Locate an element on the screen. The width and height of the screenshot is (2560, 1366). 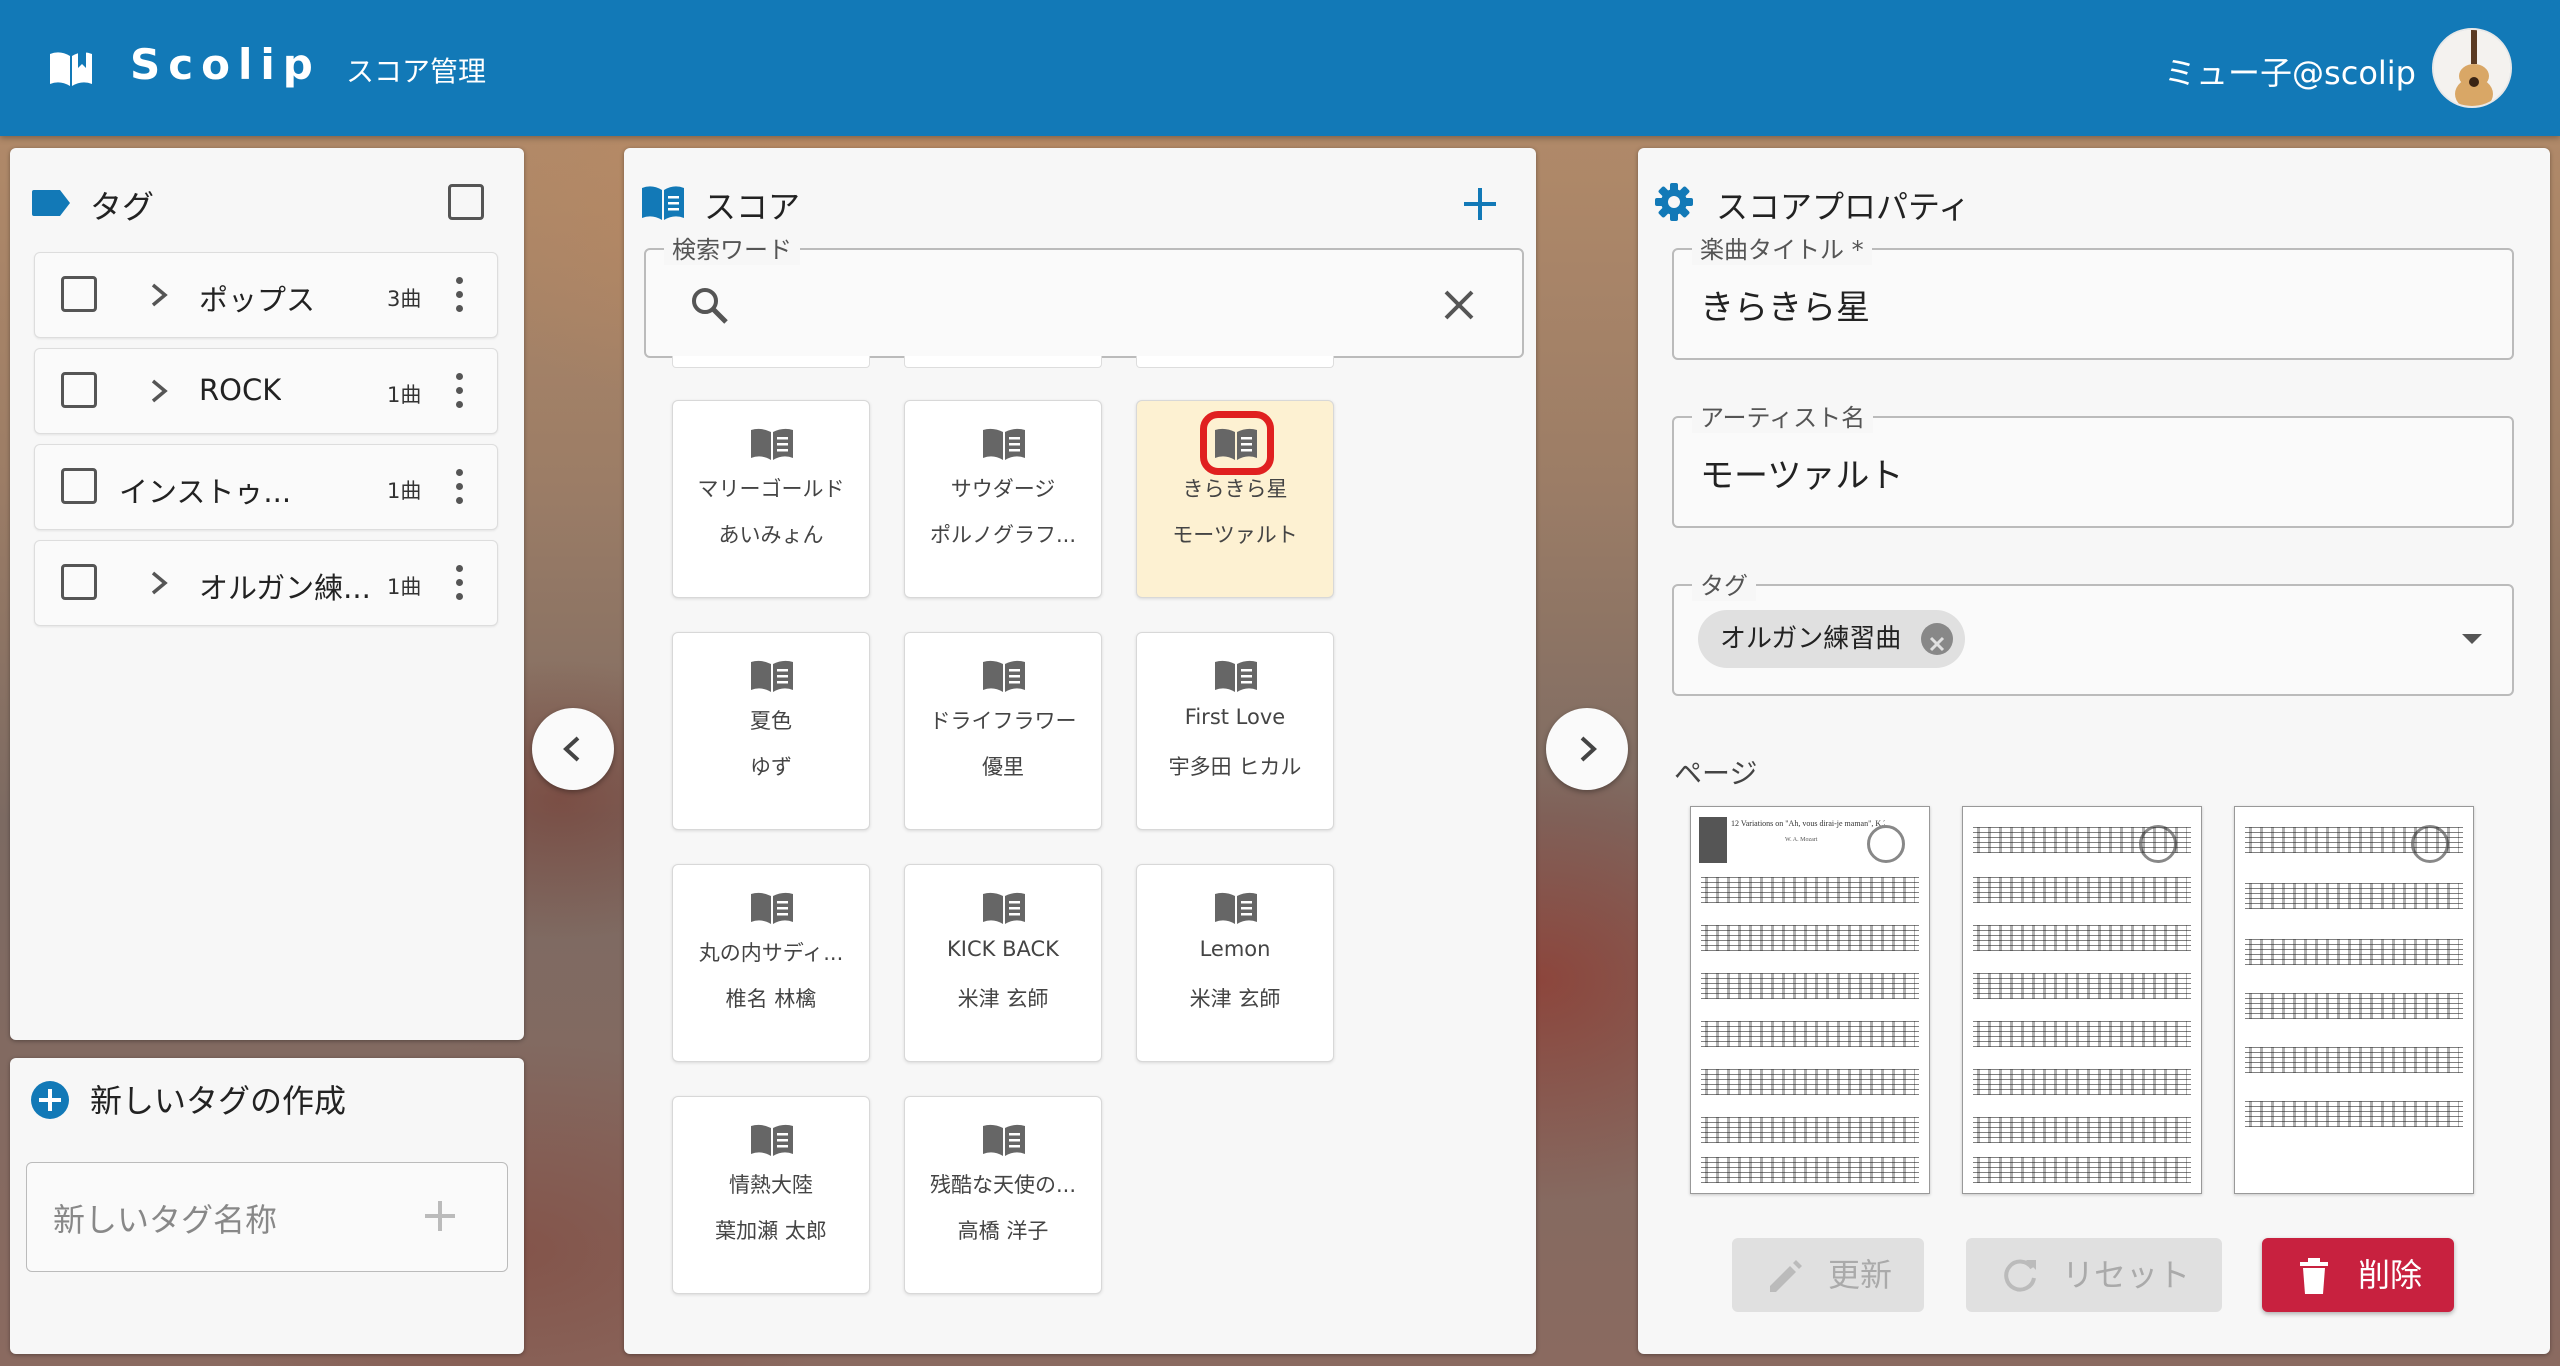
add-tag-plus-icon is located at coordinates (440, 1216).